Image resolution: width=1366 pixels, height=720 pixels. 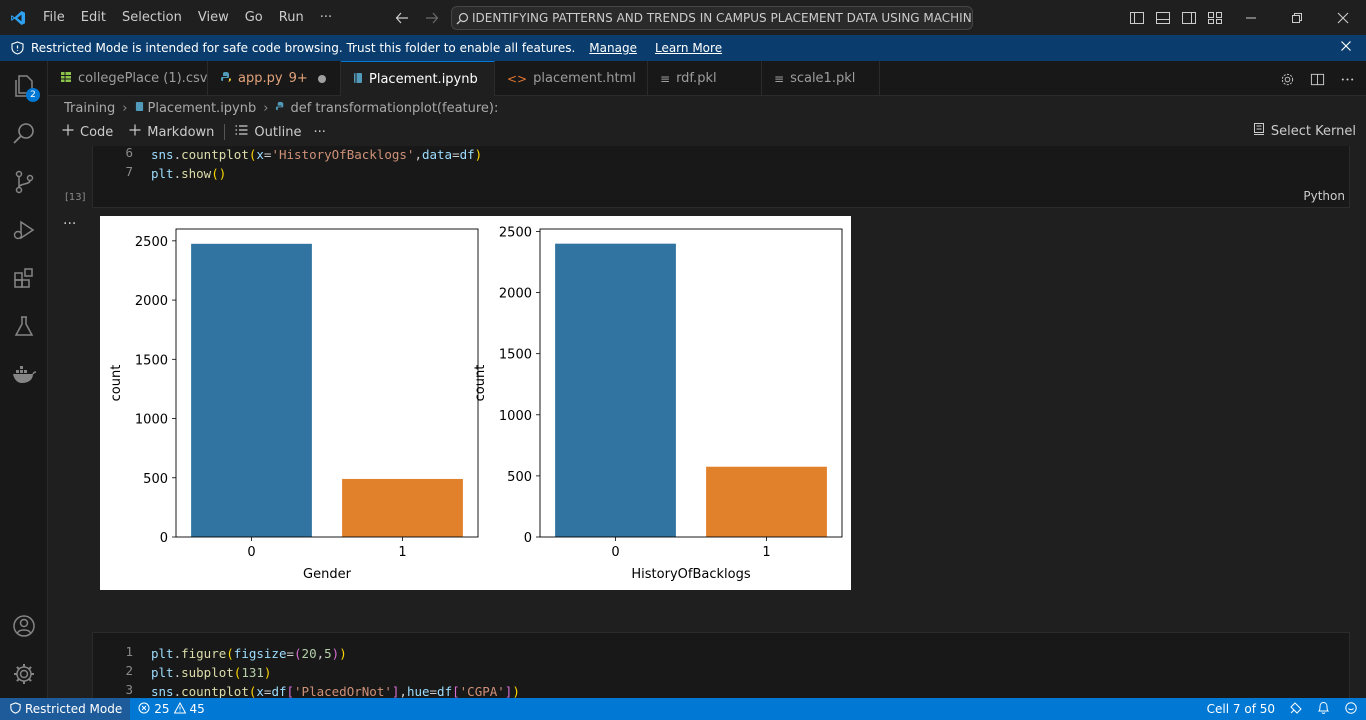 What do you see at coordinates (24, 86) in the screenshot?
I see `explorer-icon: 2` at bounding box center [24, 86].